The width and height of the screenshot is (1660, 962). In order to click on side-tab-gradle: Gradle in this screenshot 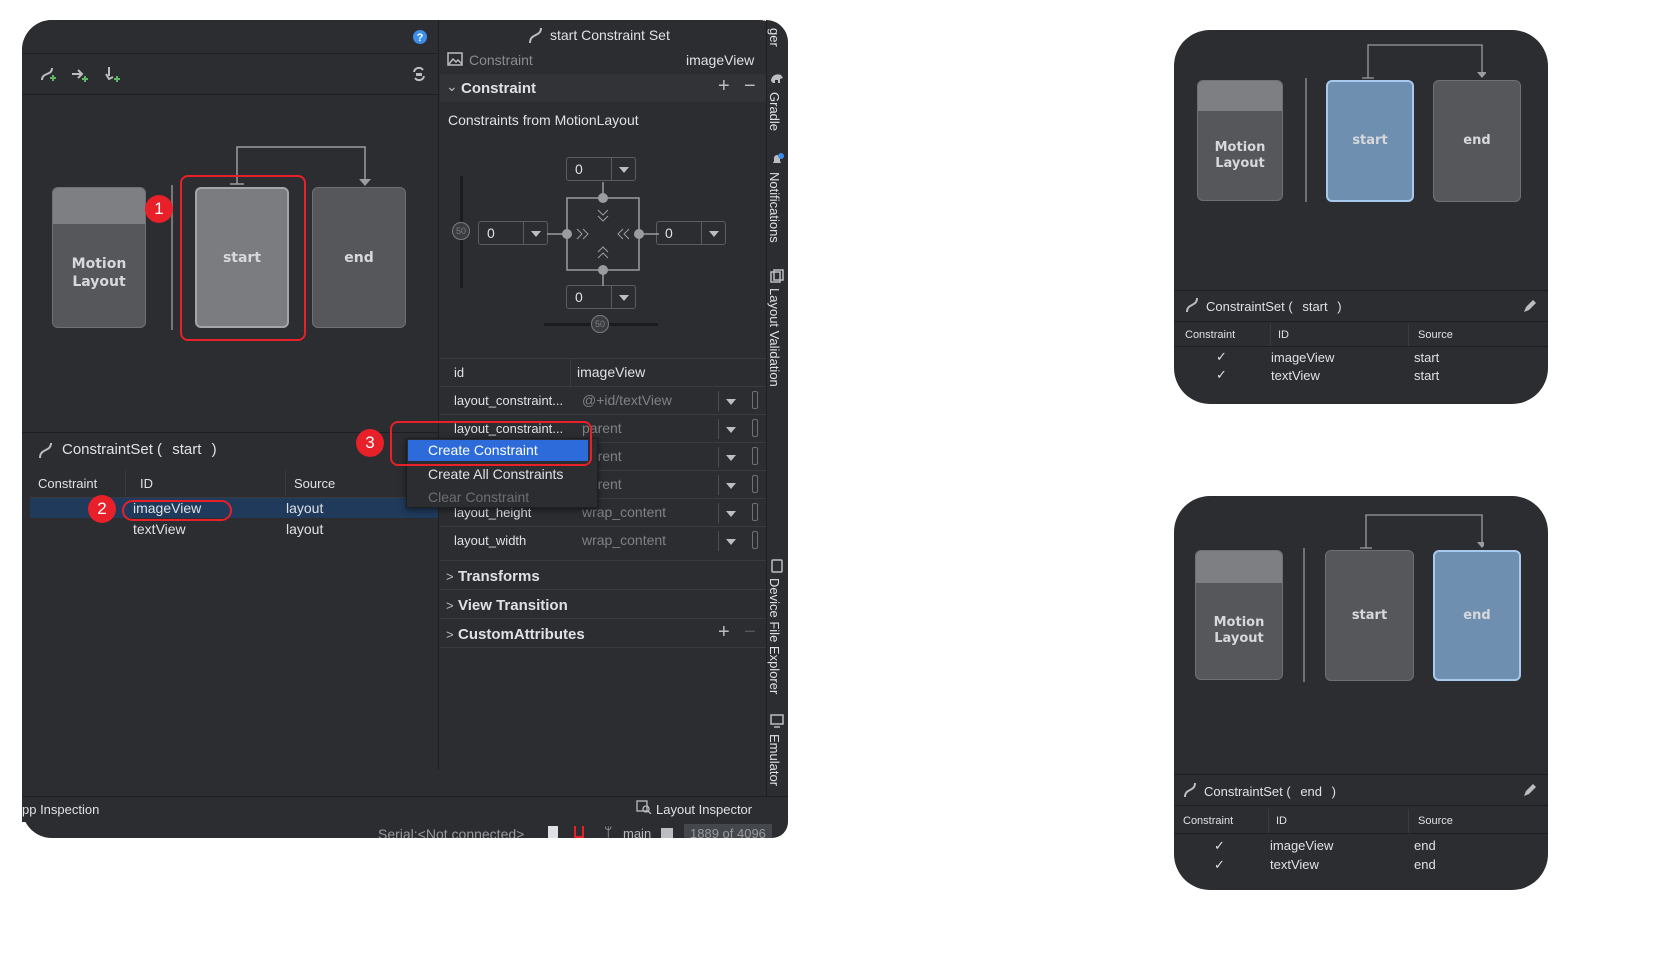, I will do `click(774, 111)`.